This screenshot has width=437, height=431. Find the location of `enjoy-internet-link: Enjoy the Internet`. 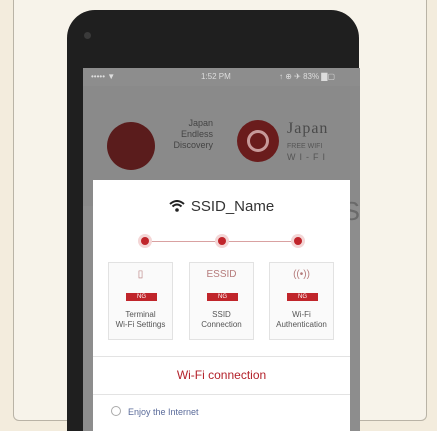

enjoy-internet-link: Enjoy the Internet is located at coordinates (155, 411).